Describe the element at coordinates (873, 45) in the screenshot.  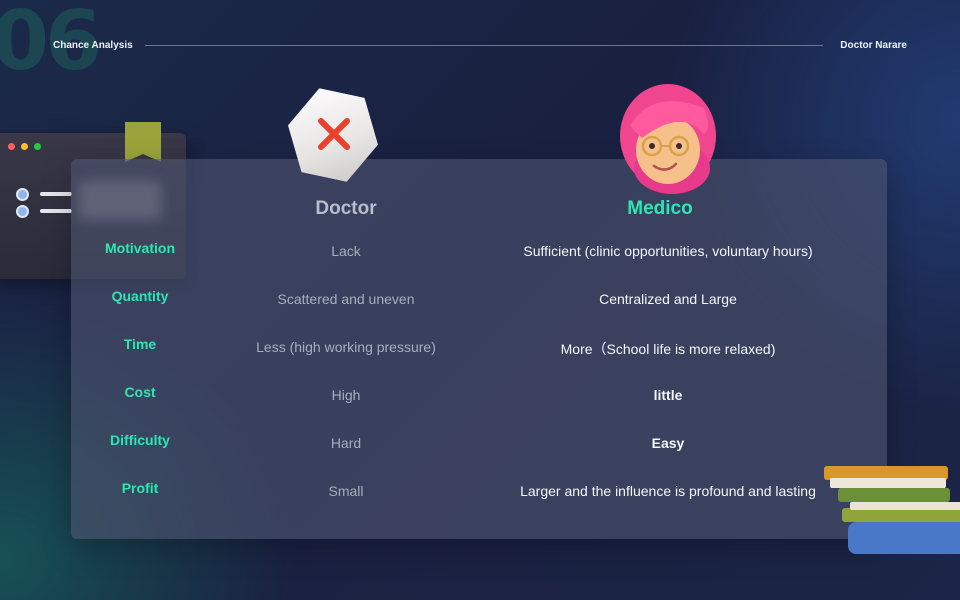
I see `header-right-title: Doctor Narare` at that location.